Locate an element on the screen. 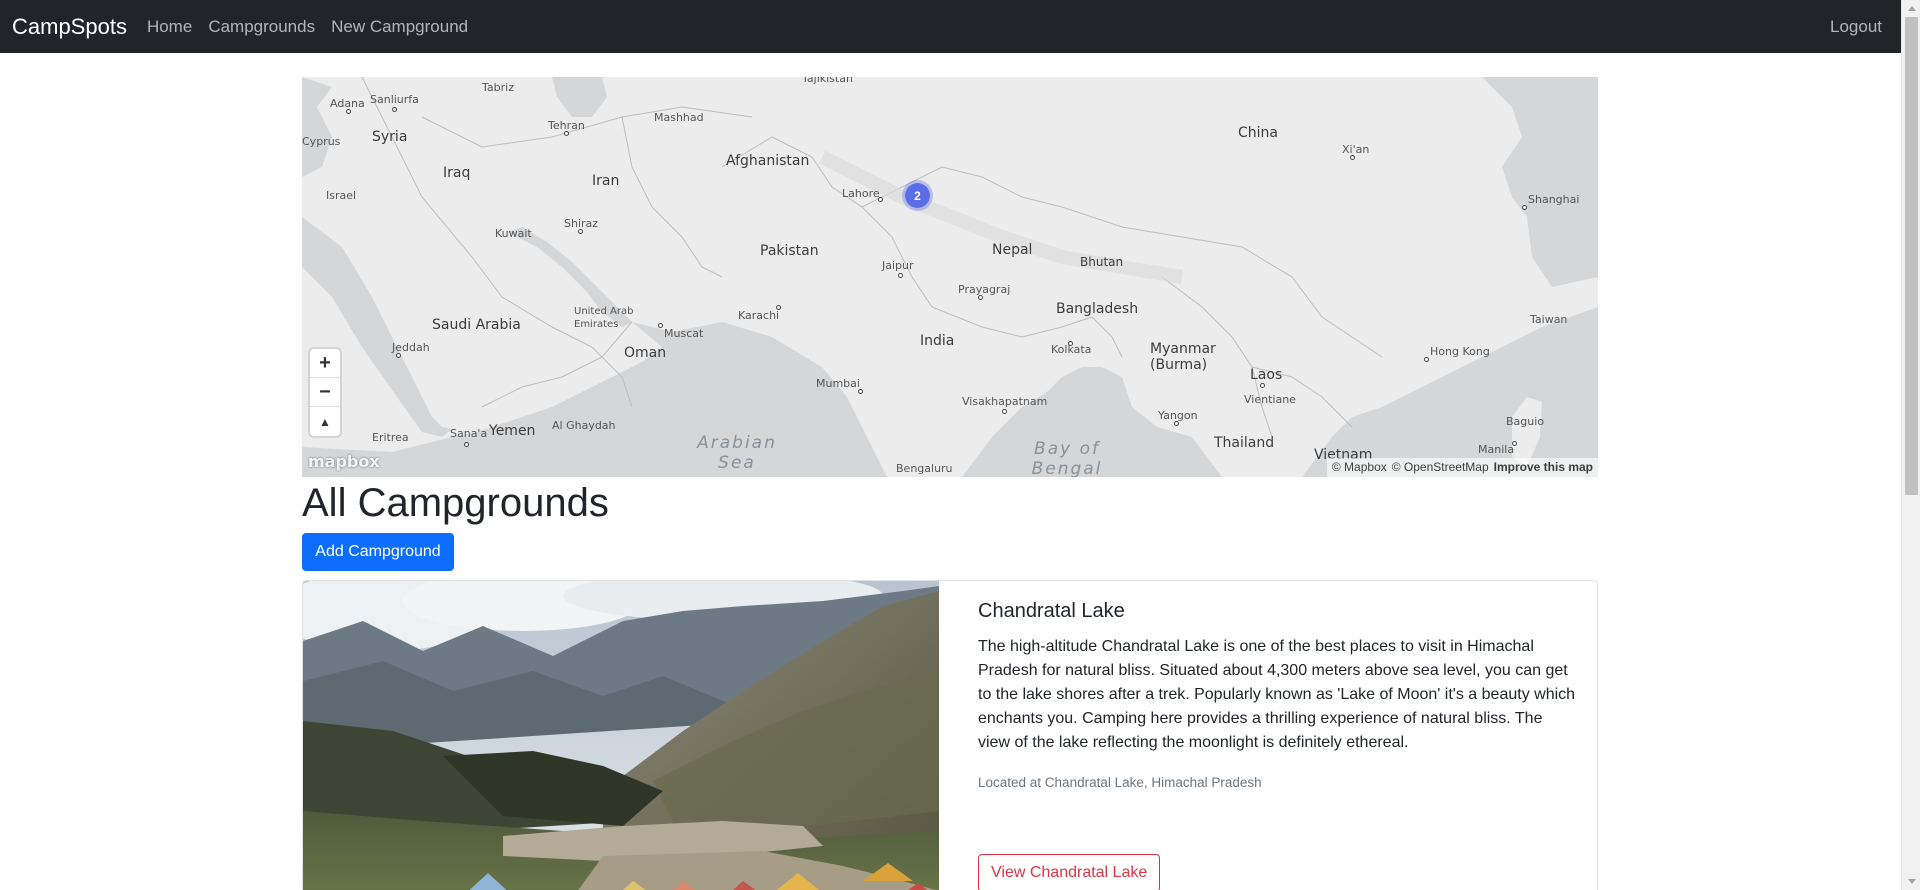 The height and width of the screenshot is (890, 1920). map-label-iraq: Iraq is located at coordinates (457, 173).